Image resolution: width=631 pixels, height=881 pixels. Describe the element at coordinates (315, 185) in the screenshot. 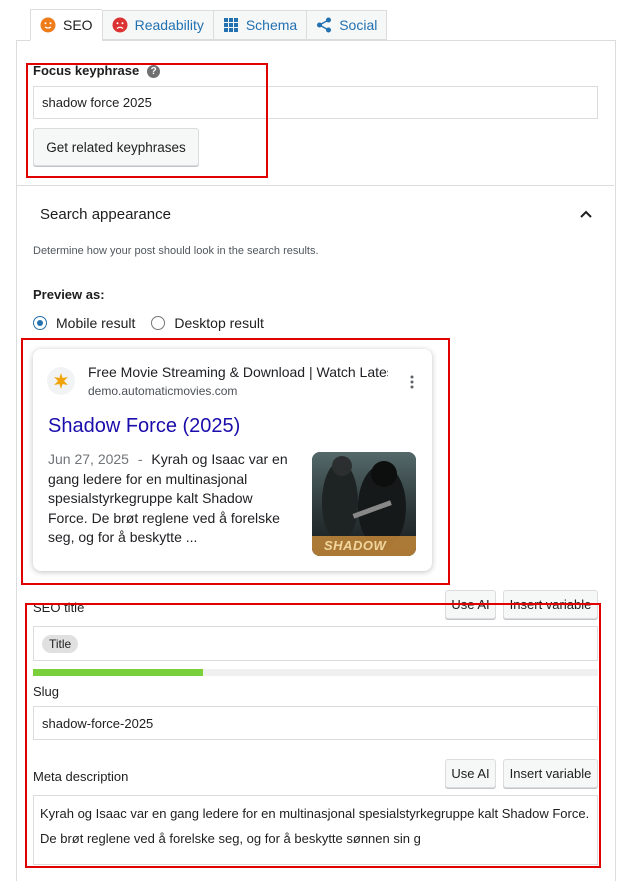

I see `section-divider` at that location.